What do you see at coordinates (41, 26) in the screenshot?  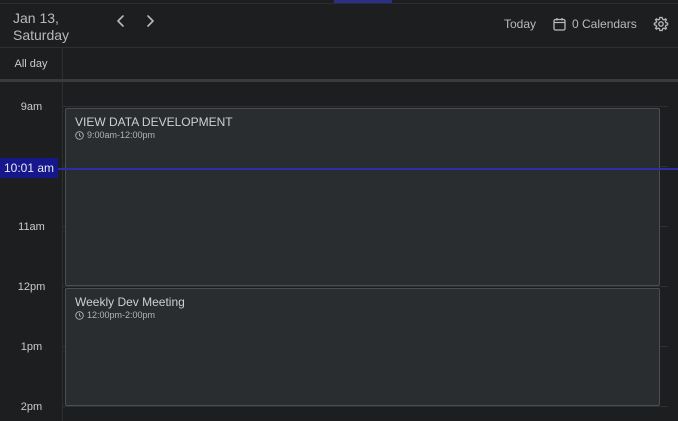 I see `date-title: Jan 13, Saturday` at bounding box center [41, 26].